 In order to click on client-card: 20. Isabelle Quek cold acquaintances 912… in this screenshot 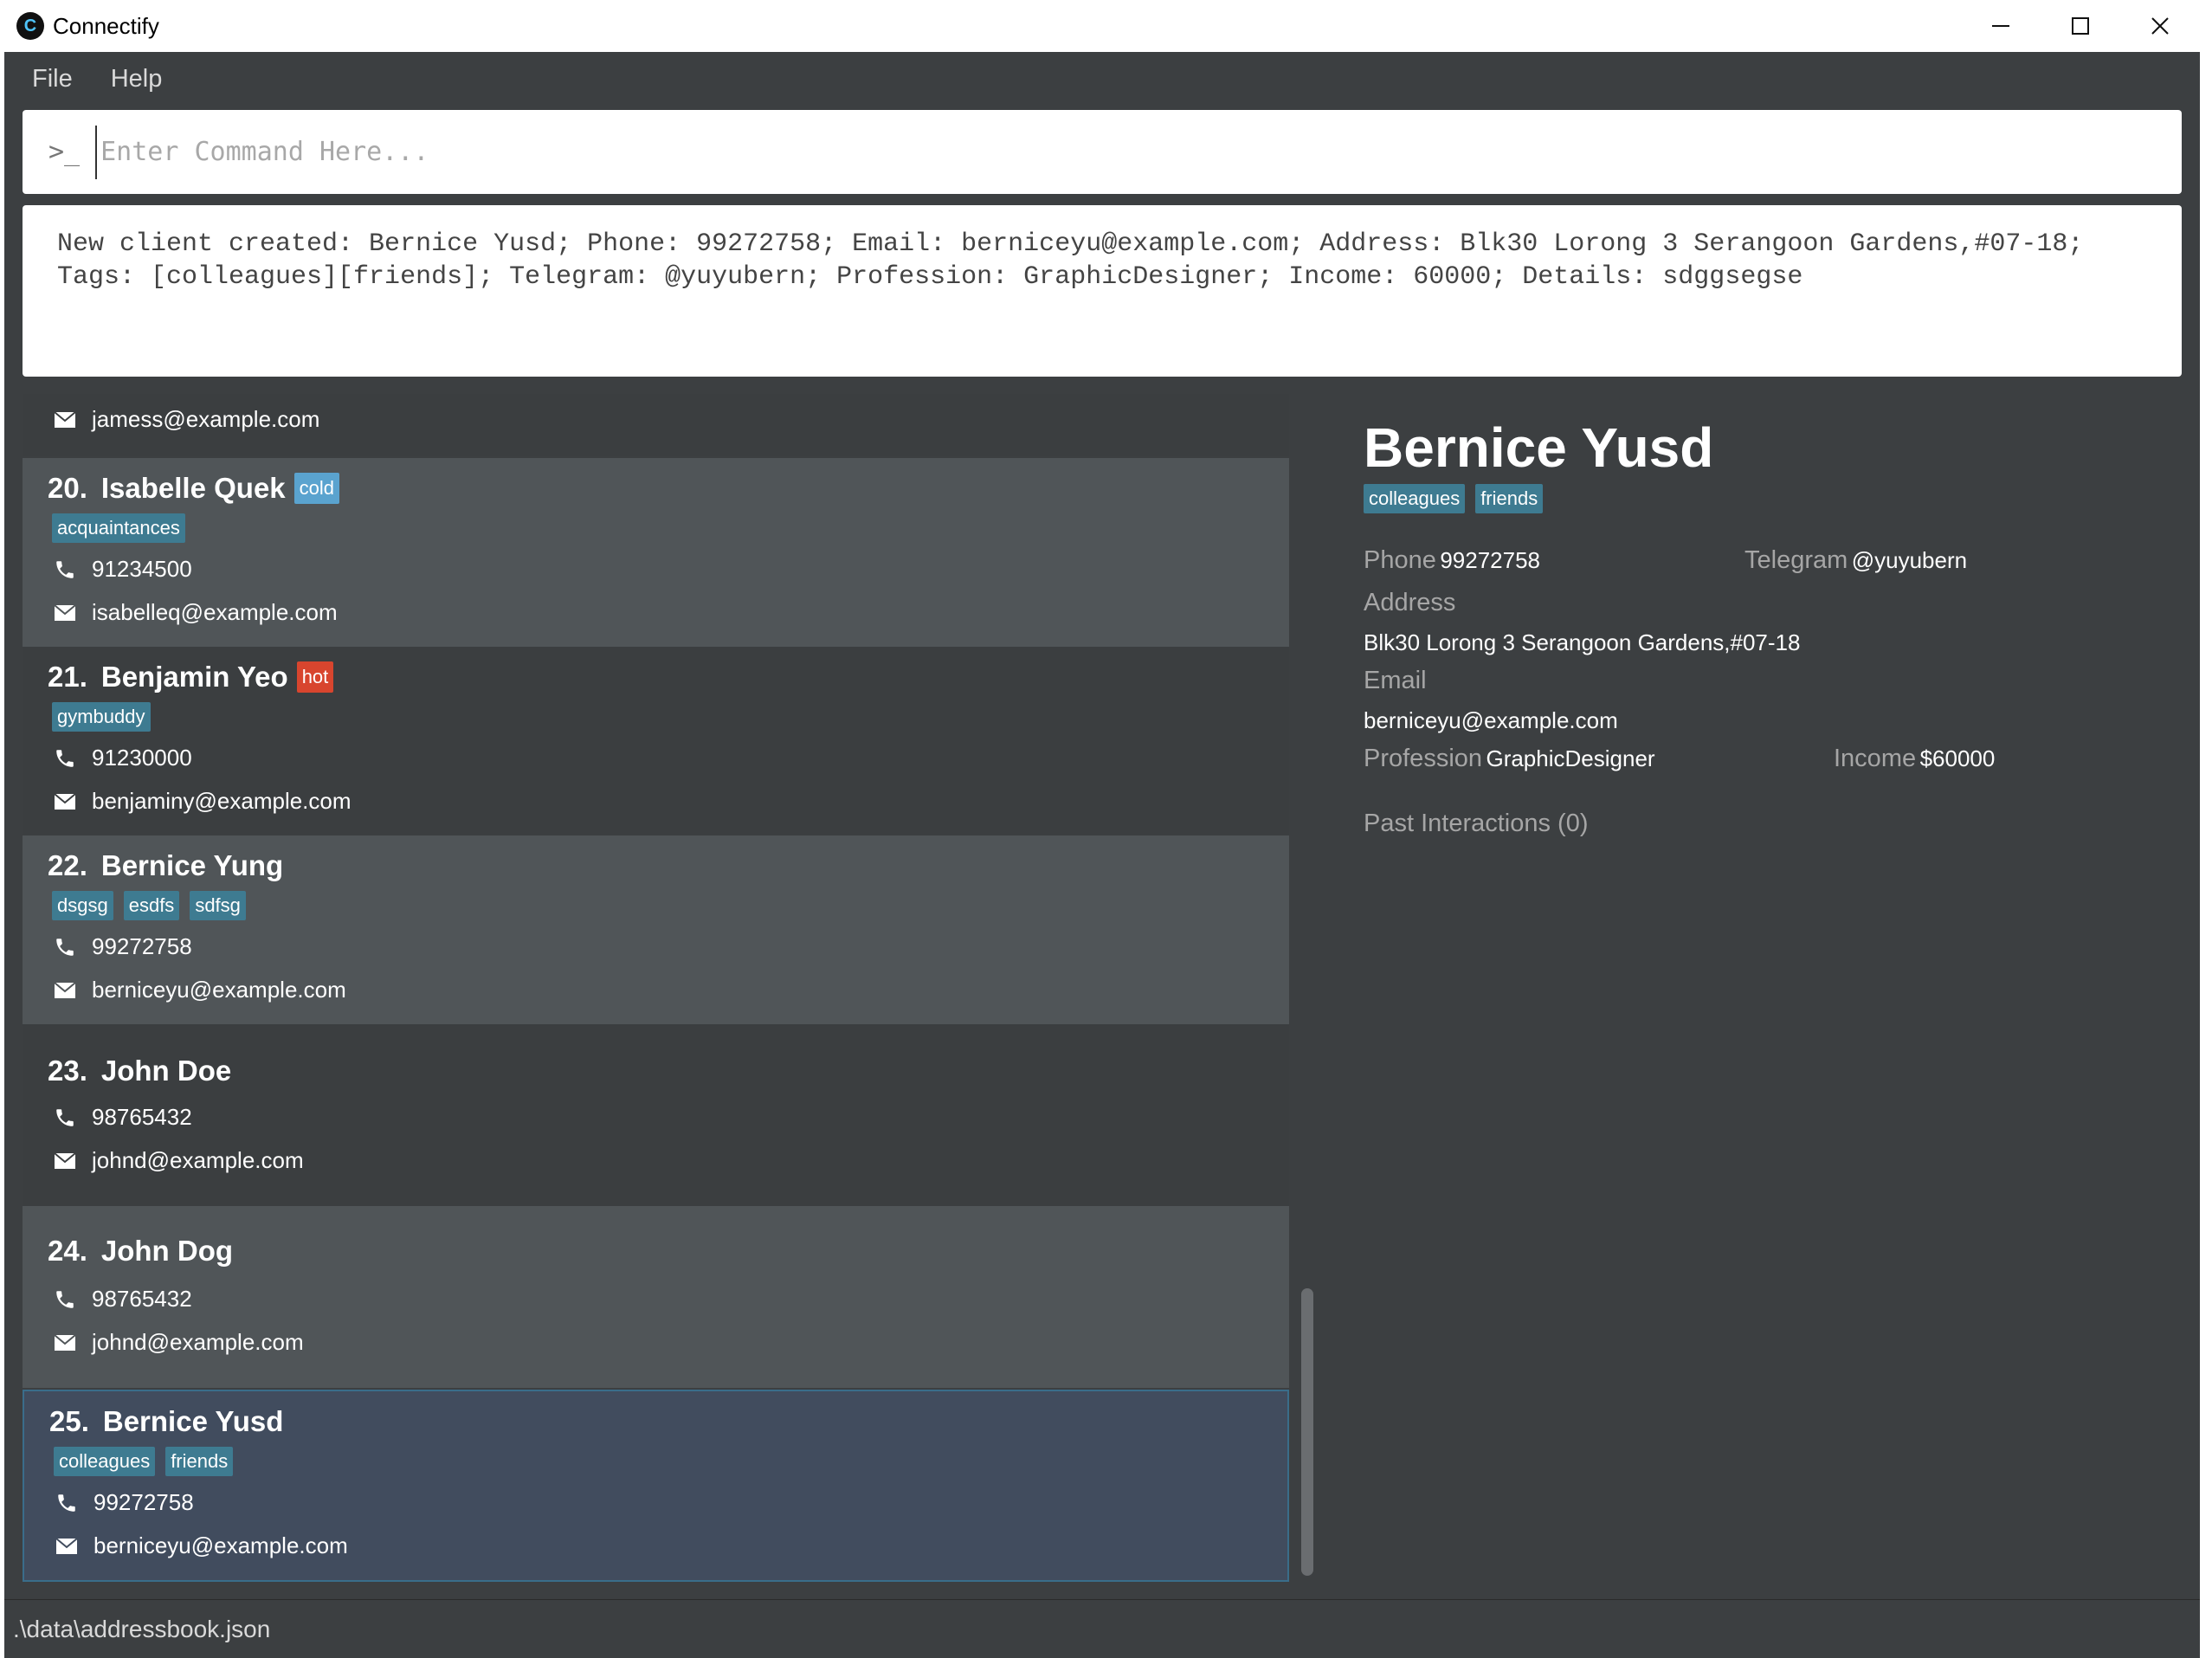, I will do `click(656, 552)`.